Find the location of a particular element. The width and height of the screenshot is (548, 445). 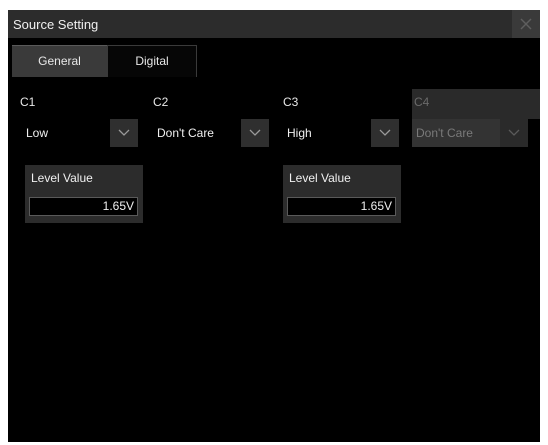

c2-select: Don't Care is located at coordinates (211, 133).